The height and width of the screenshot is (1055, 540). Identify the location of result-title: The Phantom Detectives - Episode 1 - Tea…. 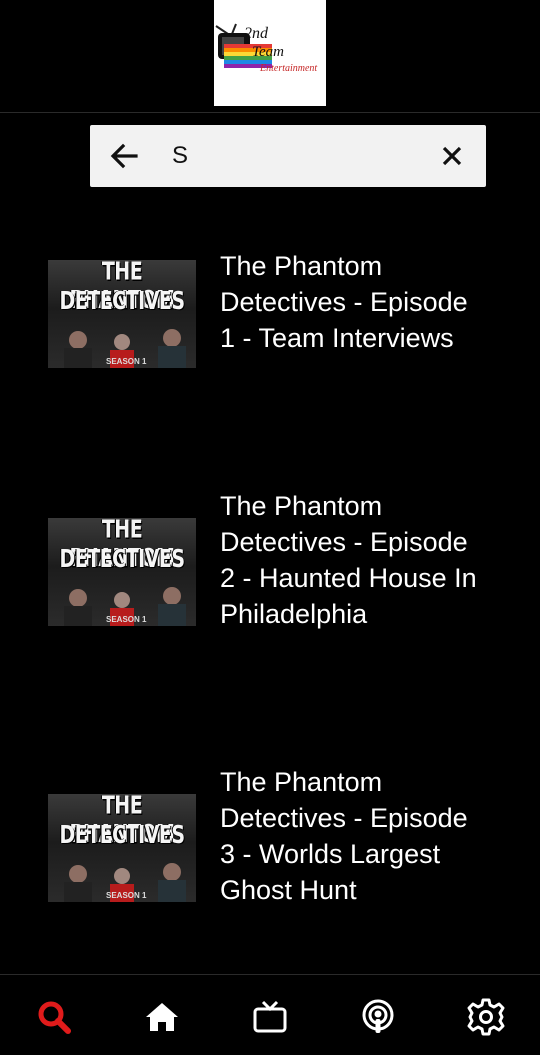
(350, 302).